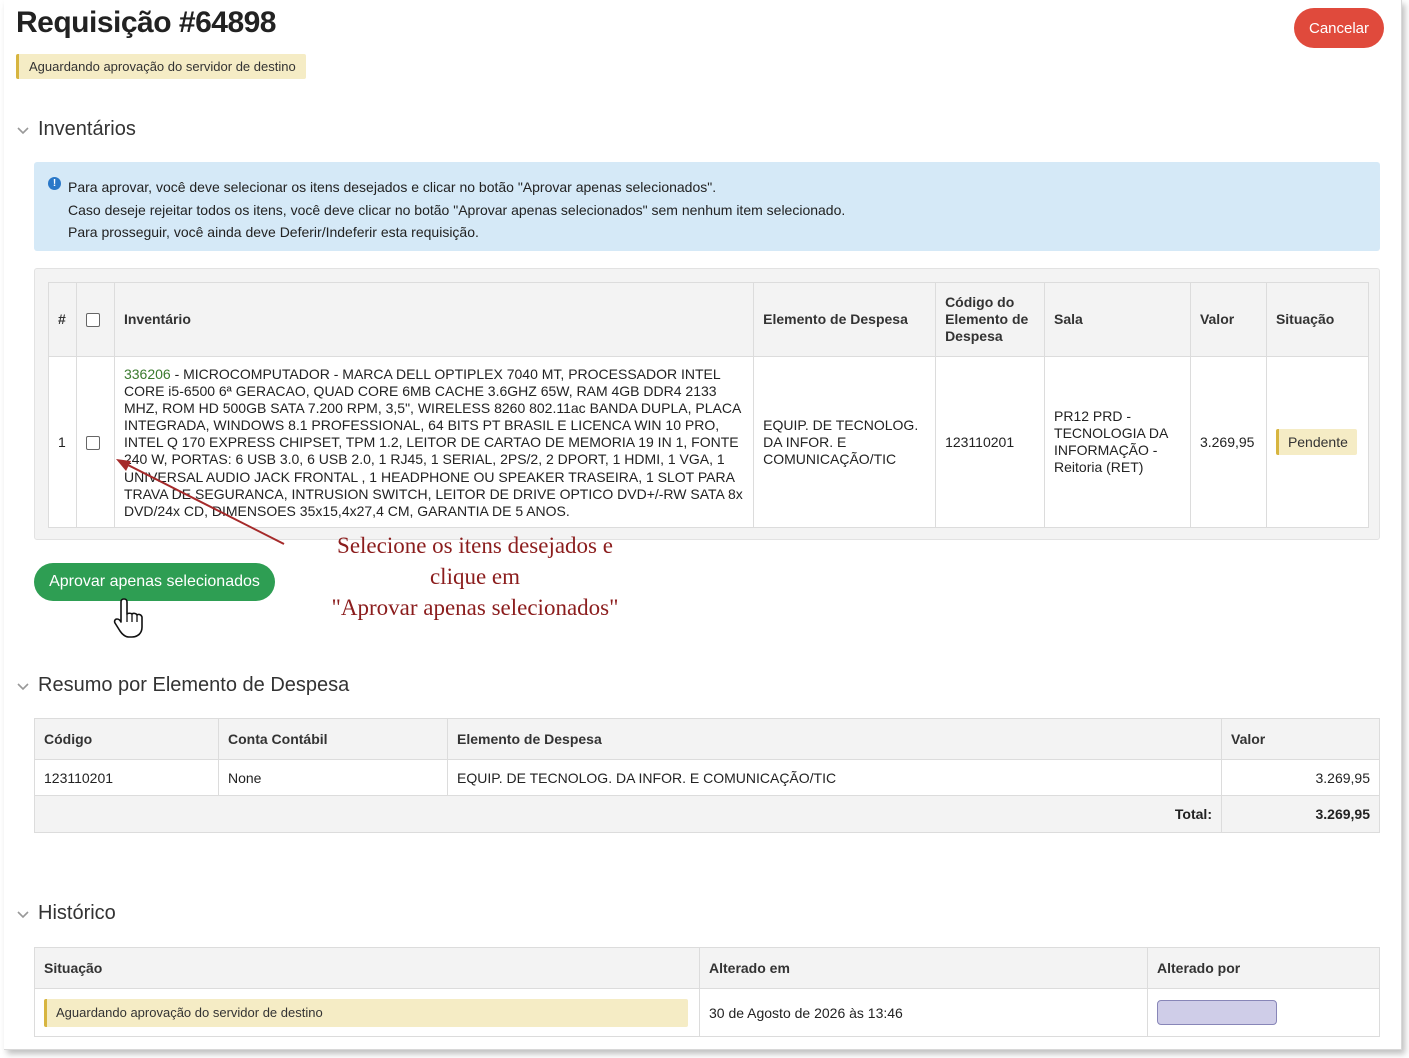 The image size is (1409, 1058). What do you see at coordinates (147, 374) in the screenshot?
I see `inventory-code-link: 336206` at bounding box center [147, 374].